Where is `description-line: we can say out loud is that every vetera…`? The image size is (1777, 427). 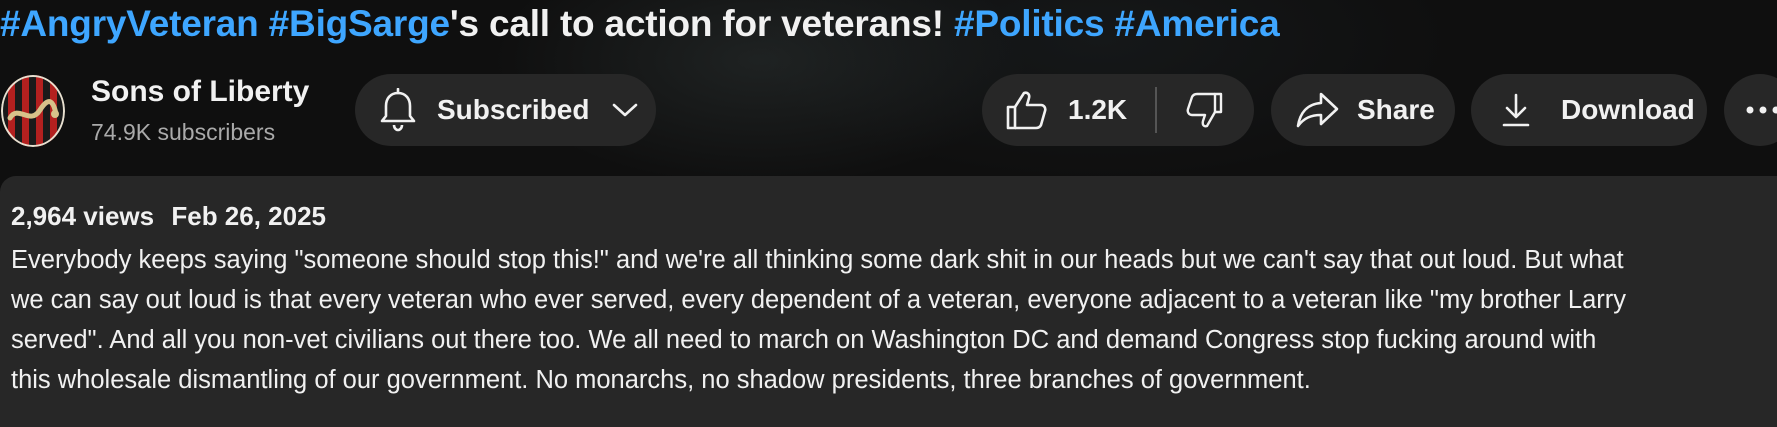 description-line: we can say out loud is that every vetera… is located at coordinates (819, 300).